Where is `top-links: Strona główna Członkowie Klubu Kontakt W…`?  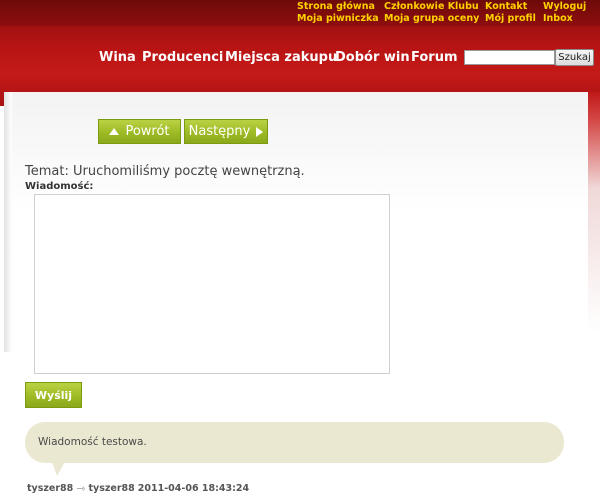
top-links: Strona główna Członkowie Klubu Kontakt W… is located at coordinates (300, 13).